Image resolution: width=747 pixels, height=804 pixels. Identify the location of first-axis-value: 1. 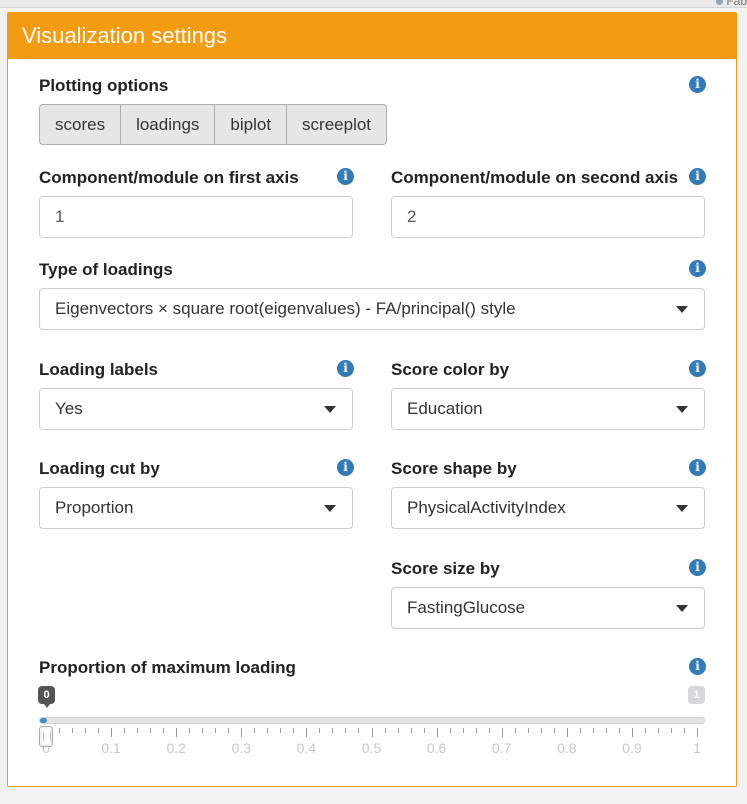
(60, 216).